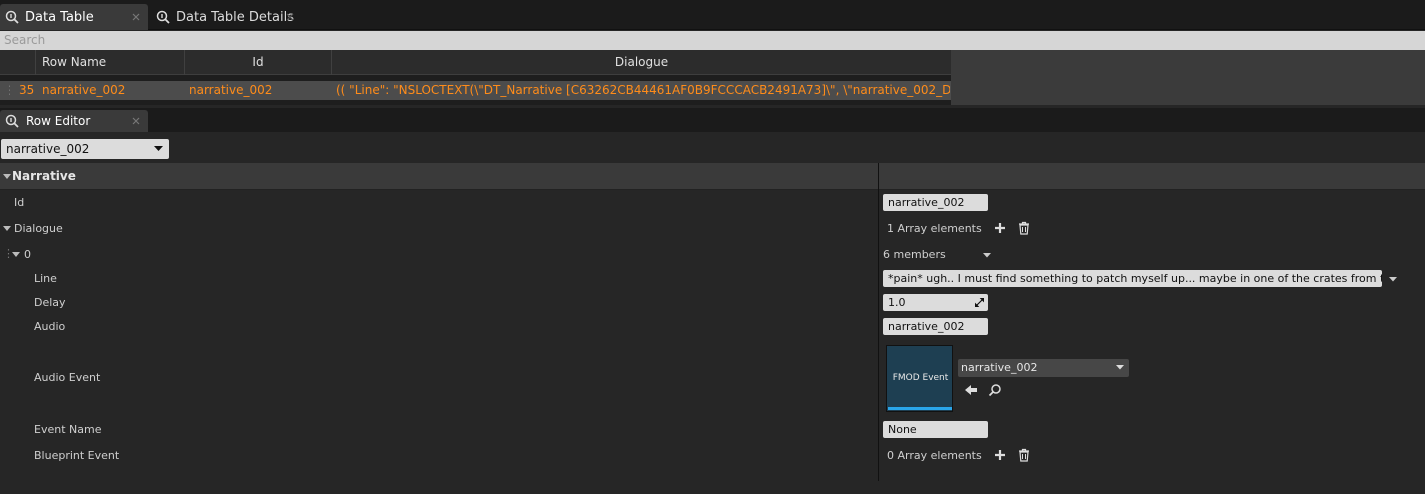 The height and width of the screenshot is (494, 1425). Describe the element at coordinates (38, 228) in the screenshot. I see `property-label-dialogue: Dialogue` at that location.